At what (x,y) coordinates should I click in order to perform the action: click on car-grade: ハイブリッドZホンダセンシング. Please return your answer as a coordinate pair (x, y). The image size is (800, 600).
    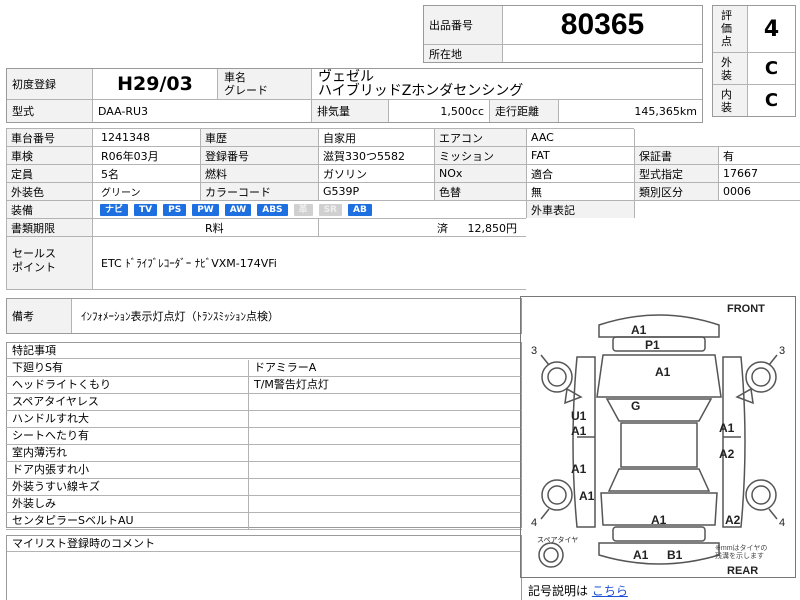
    Looking at the image, I should click on (421, 91).